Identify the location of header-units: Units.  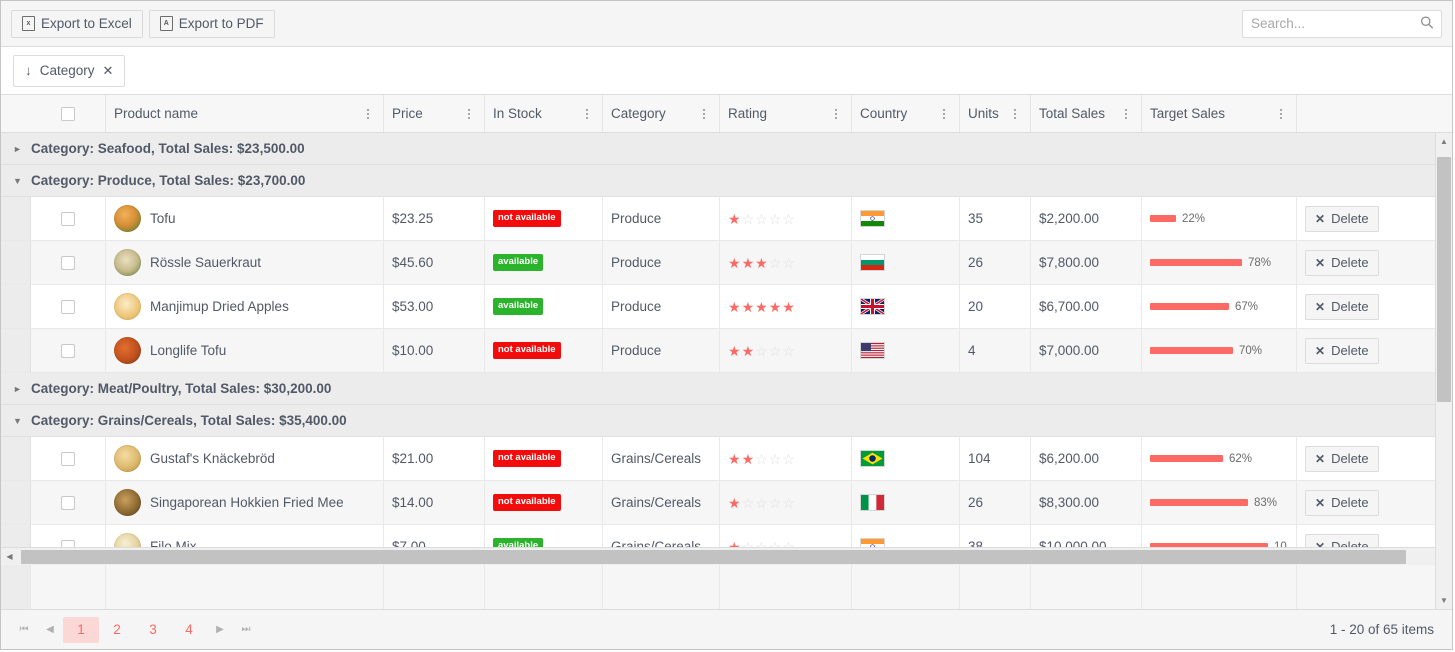
(995, 113).